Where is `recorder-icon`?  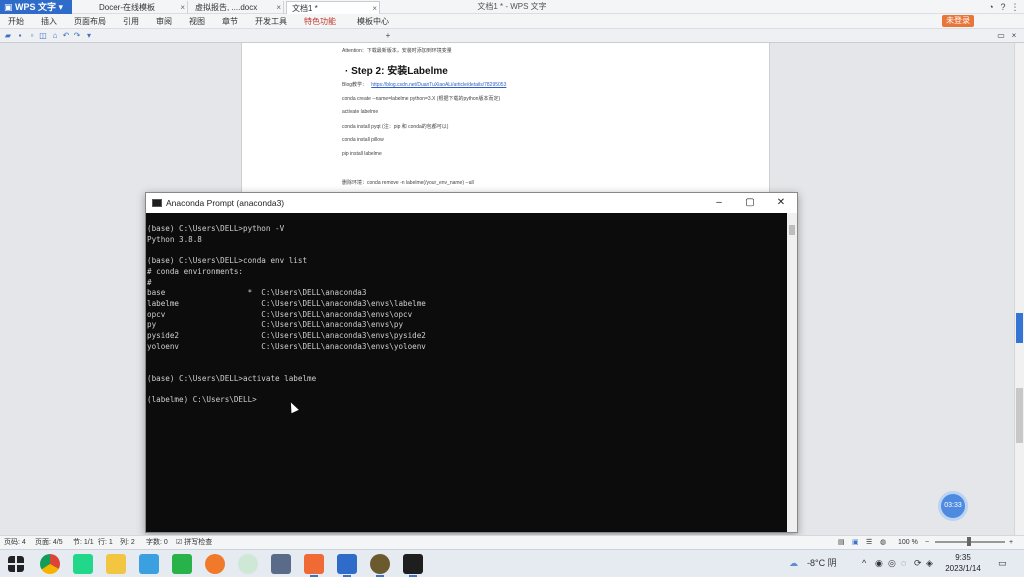 recorder-icon is located at coordinates (314, 565).